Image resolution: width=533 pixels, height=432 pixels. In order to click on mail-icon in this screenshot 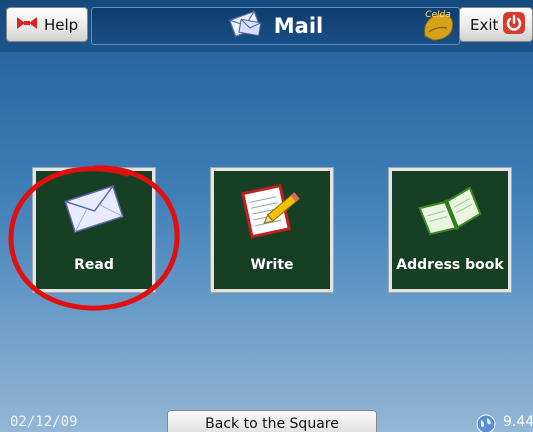, I will do `click(246, 26)`.